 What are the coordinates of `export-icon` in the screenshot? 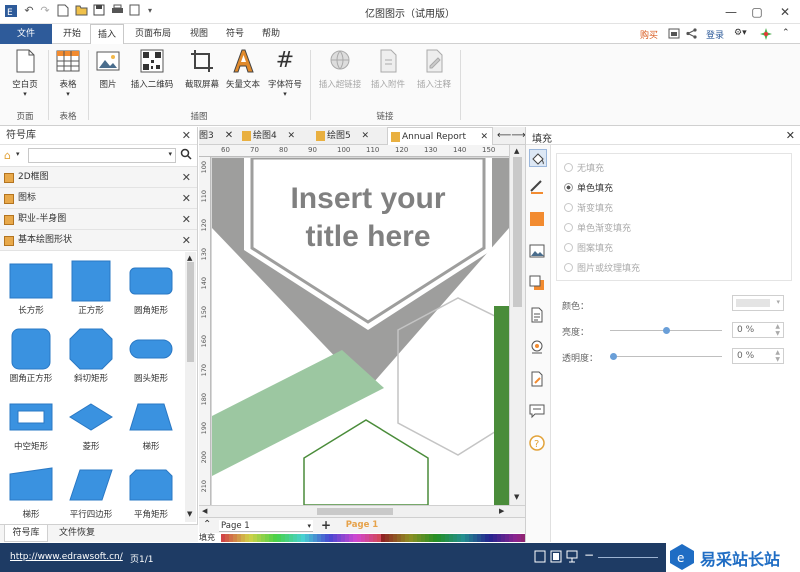 It's located at (135, 11).